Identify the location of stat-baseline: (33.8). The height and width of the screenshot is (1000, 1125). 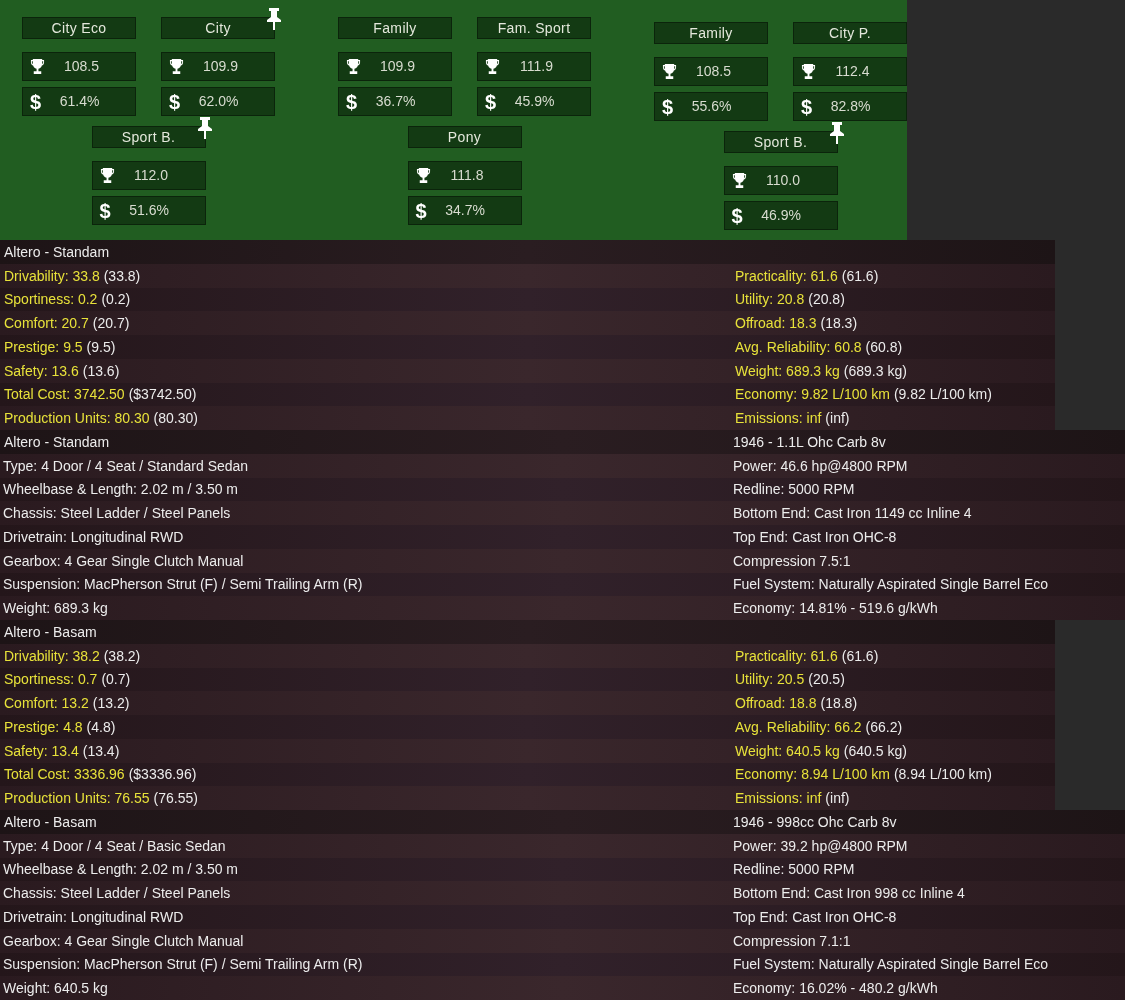
(122, 275).